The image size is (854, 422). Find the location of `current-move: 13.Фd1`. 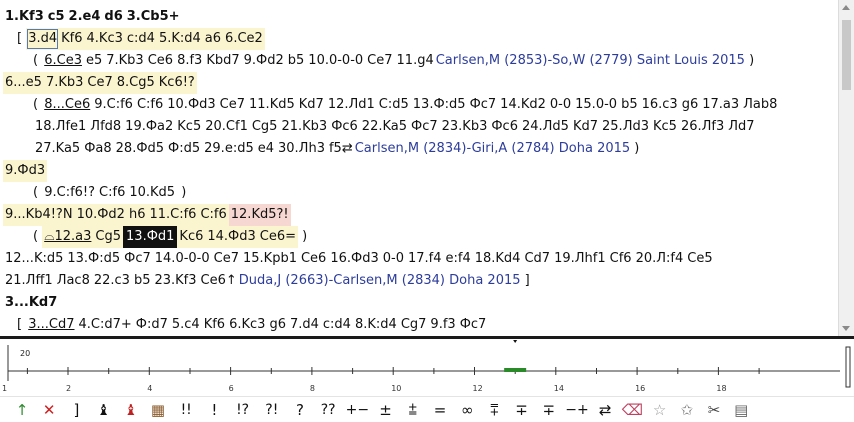

current-move: 13.Фd1 is located at coordinates (150, 237).